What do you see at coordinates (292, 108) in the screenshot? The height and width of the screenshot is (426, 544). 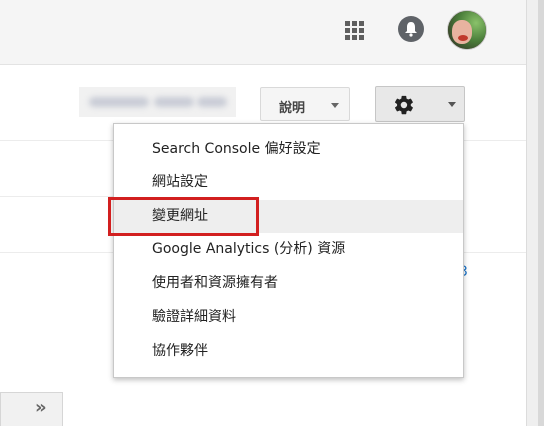 I see `help-button-label: 說明` at bounding box center [292, 108].